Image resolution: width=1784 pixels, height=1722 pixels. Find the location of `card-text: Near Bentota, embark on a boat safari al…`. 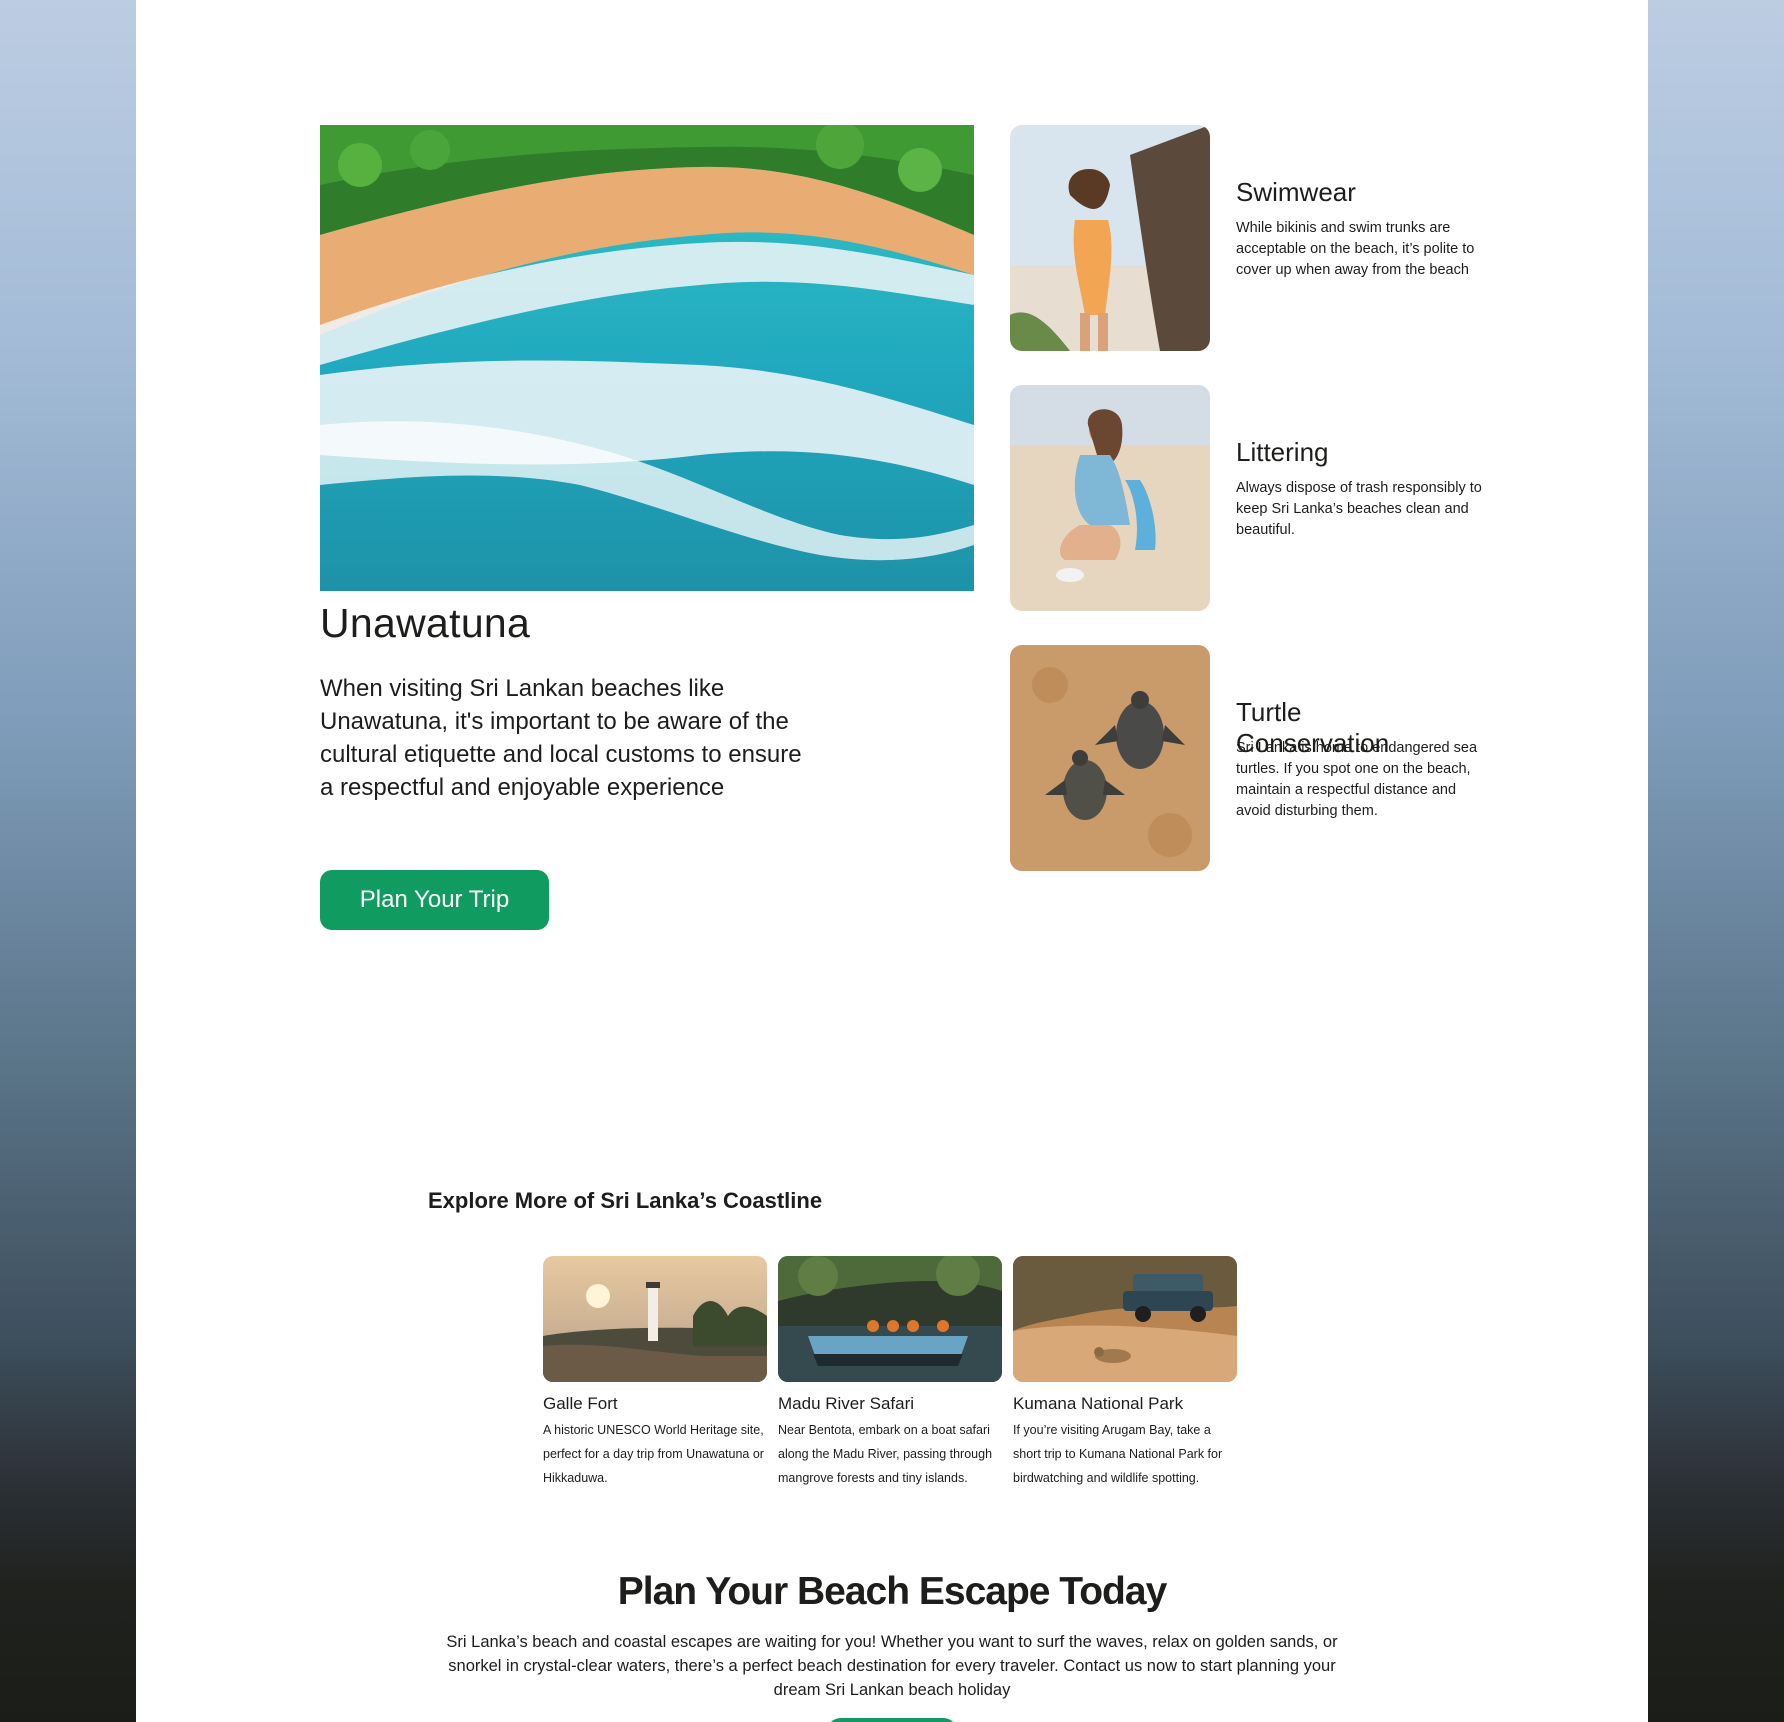

card-text: Near Bentota, embark on a boat safari al… is located at coordinates (885, 1454).